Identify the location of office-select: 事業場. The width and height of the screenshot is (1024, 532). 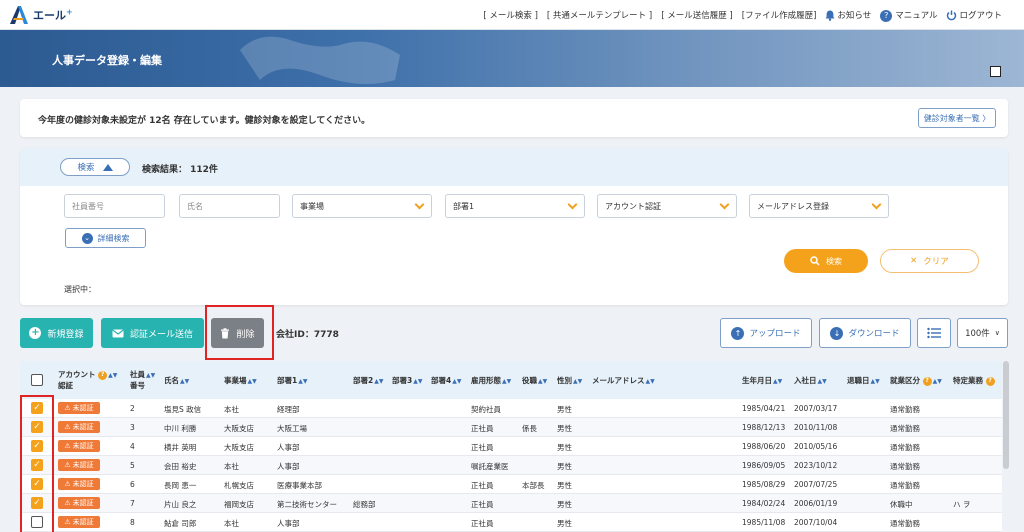
(362, 206).